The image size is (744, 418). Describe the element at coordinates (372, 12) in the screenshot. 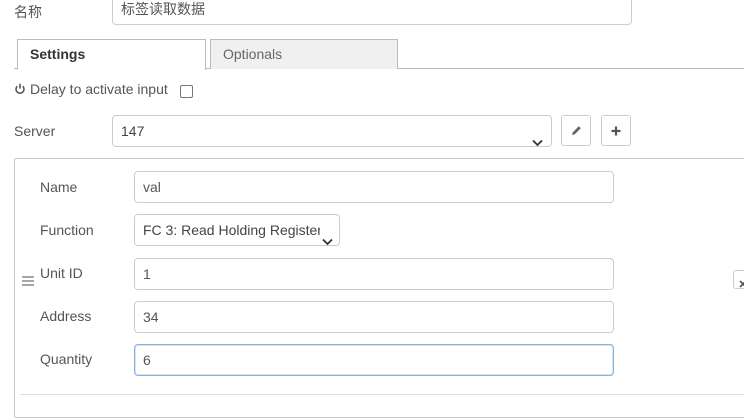

I see `node-name-input: 标签读取数据` at that location.